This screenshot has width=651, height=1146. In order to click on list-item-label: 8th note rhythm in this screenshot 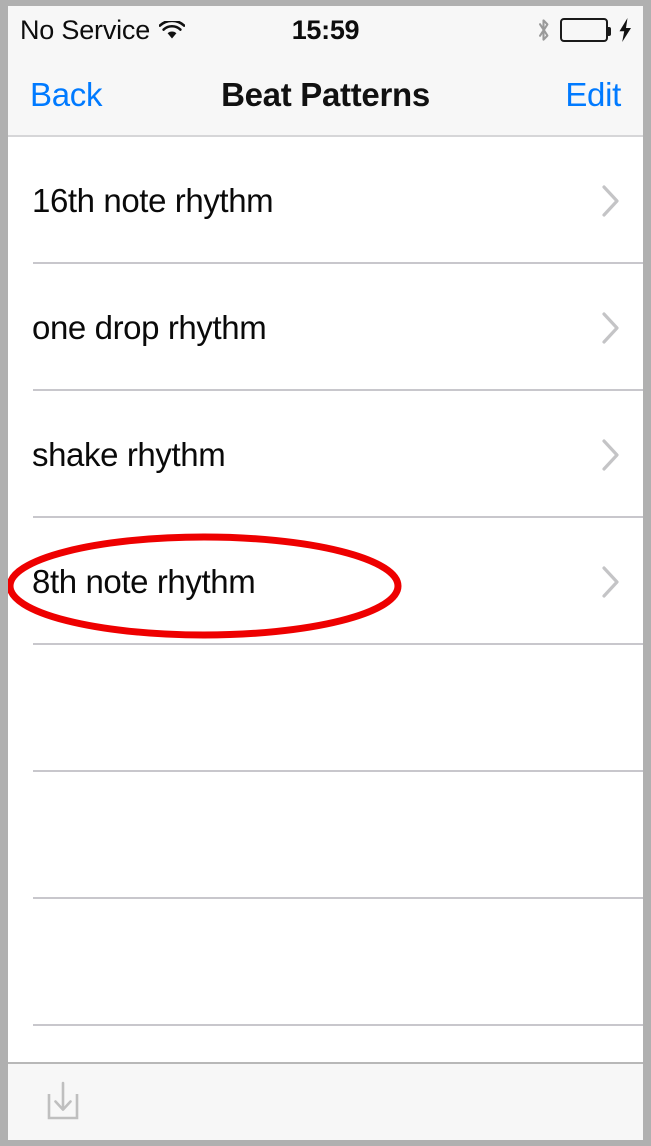, I will do `click(144, 581)`.